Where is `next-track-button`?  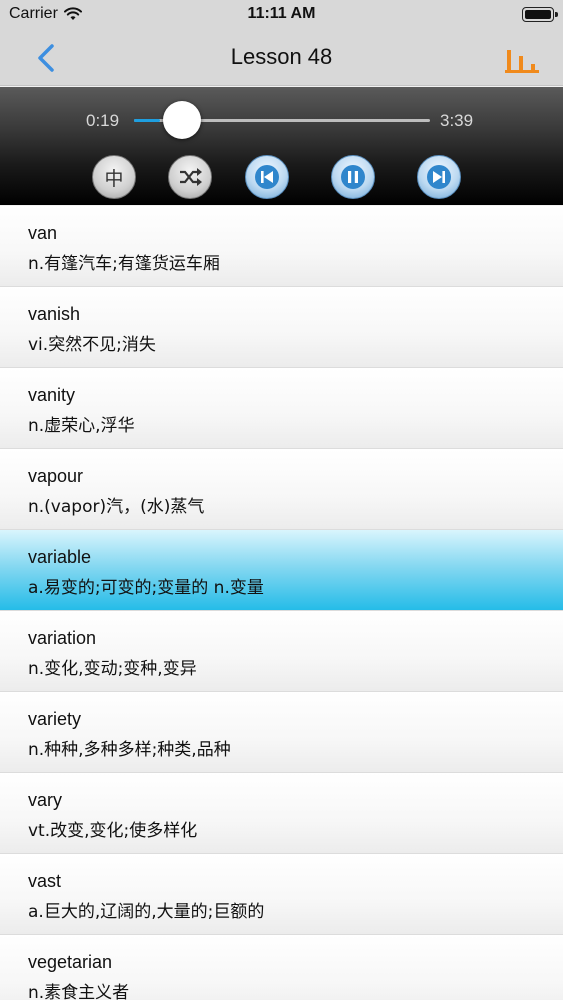
next-track-button is located at coordinates (439, 177).